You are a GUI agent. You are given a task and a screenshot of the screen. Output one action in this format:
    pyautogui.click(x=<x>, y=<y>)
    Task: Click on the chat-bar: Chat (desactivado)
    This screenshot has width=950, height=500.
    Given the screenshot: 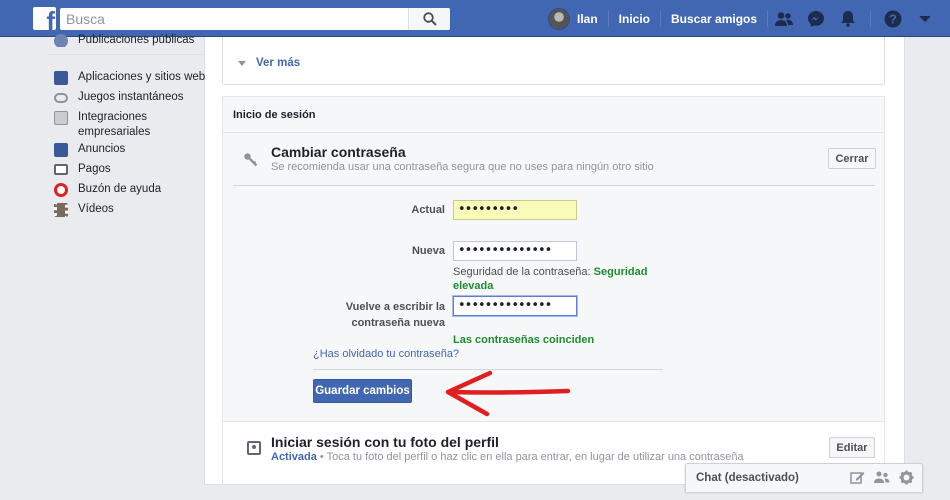 What is the action you would take?
    pyautogui.click(x=804, y=477)
    